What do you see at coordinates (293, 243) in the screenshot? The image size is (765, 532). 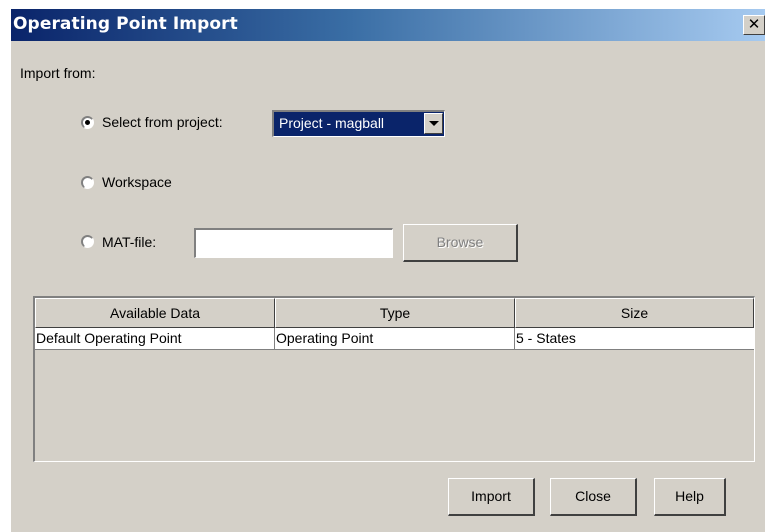 I see `mat-file-input` at bounding box center [293, 243].